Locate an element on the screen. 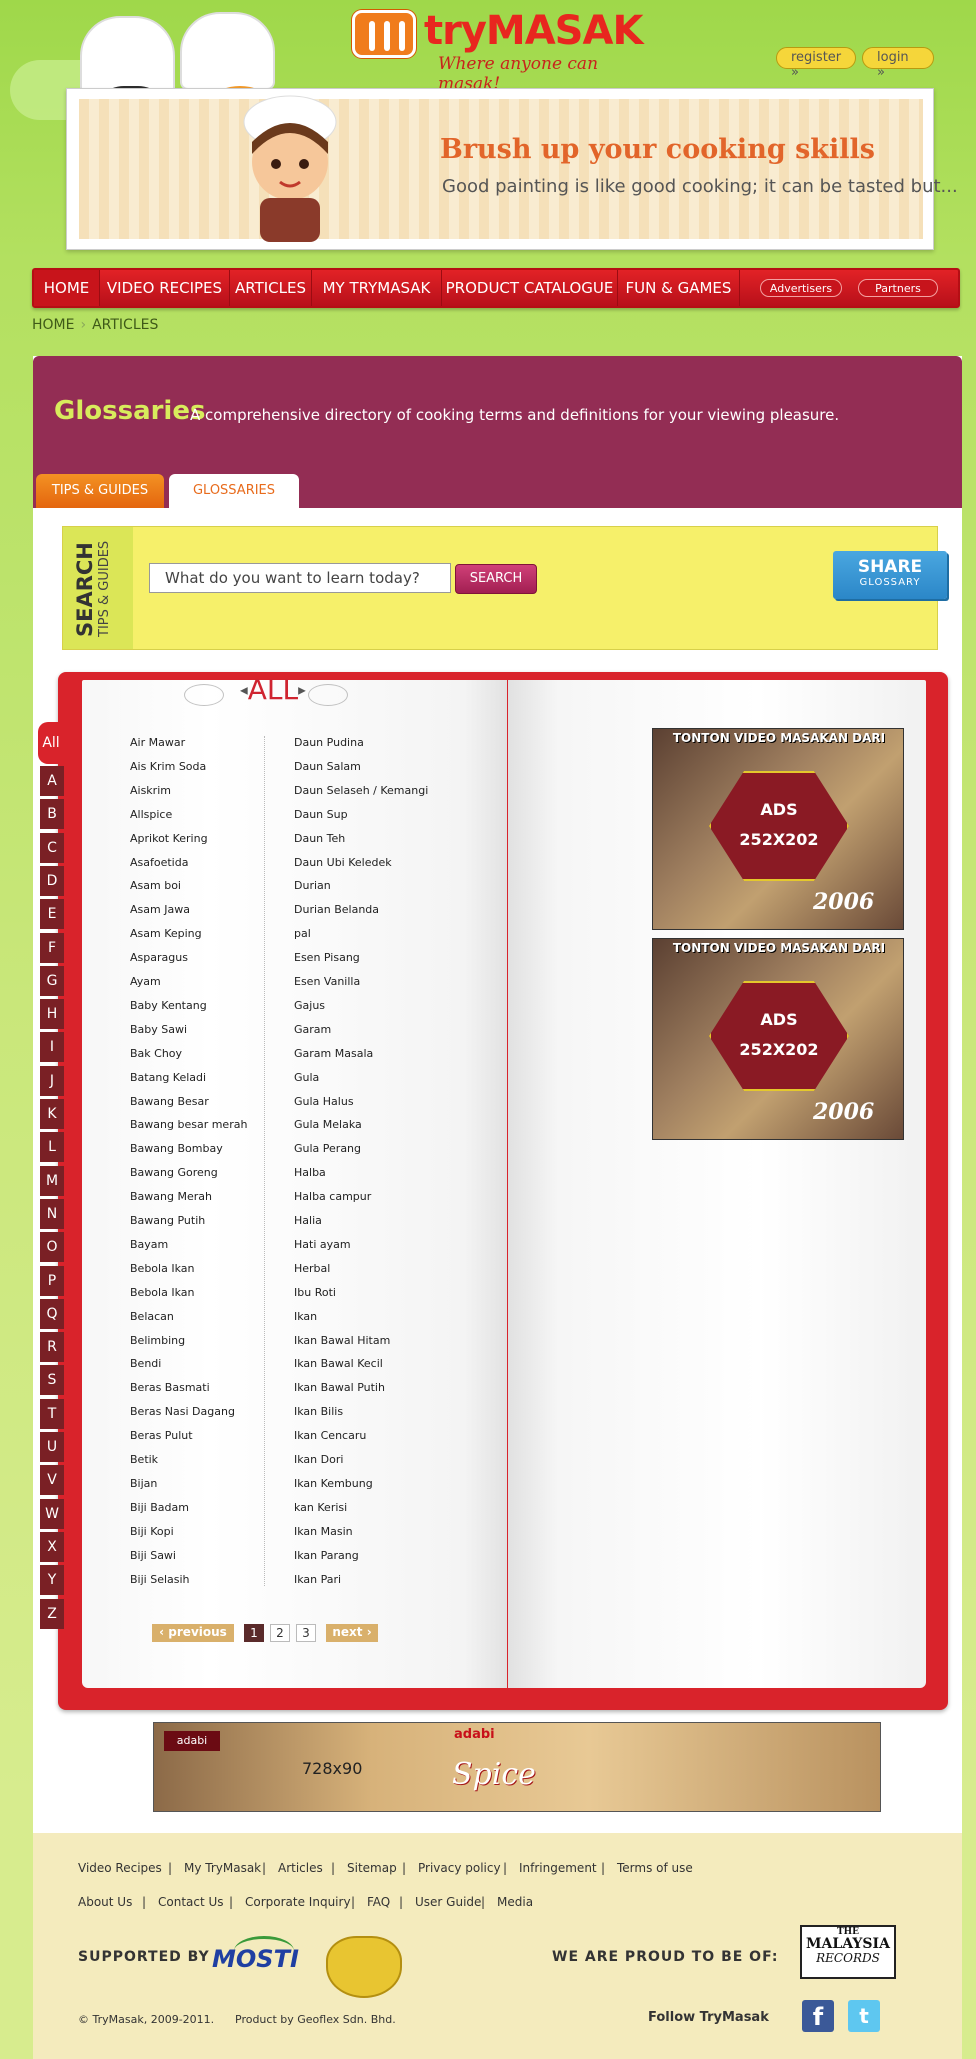 The image size is (976, 2059). glossary-term: Ikan is located at coordinates (305, 1316).